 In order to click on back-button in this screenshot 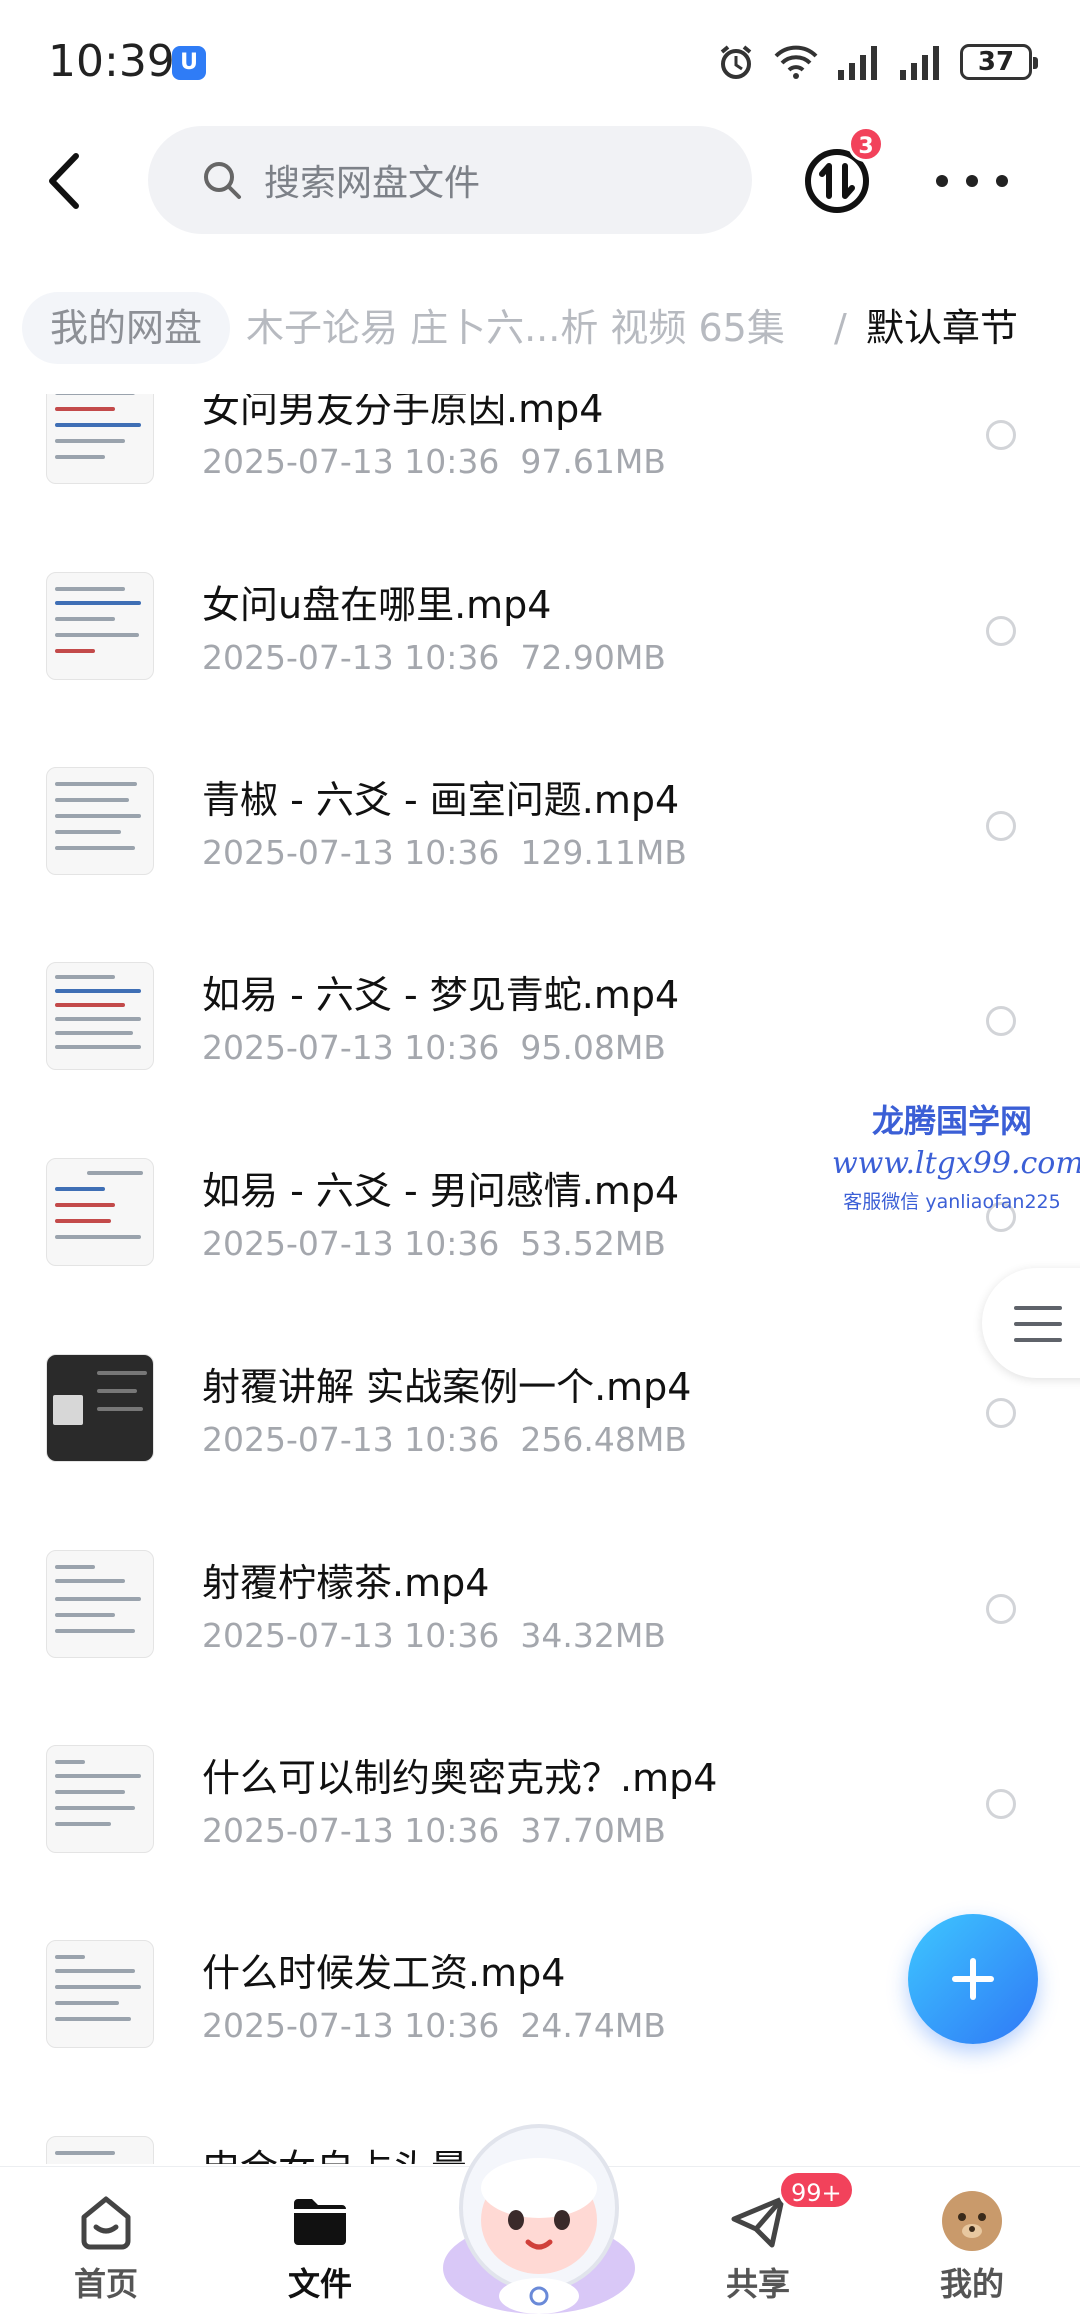, I will do `click(66, 181)`.